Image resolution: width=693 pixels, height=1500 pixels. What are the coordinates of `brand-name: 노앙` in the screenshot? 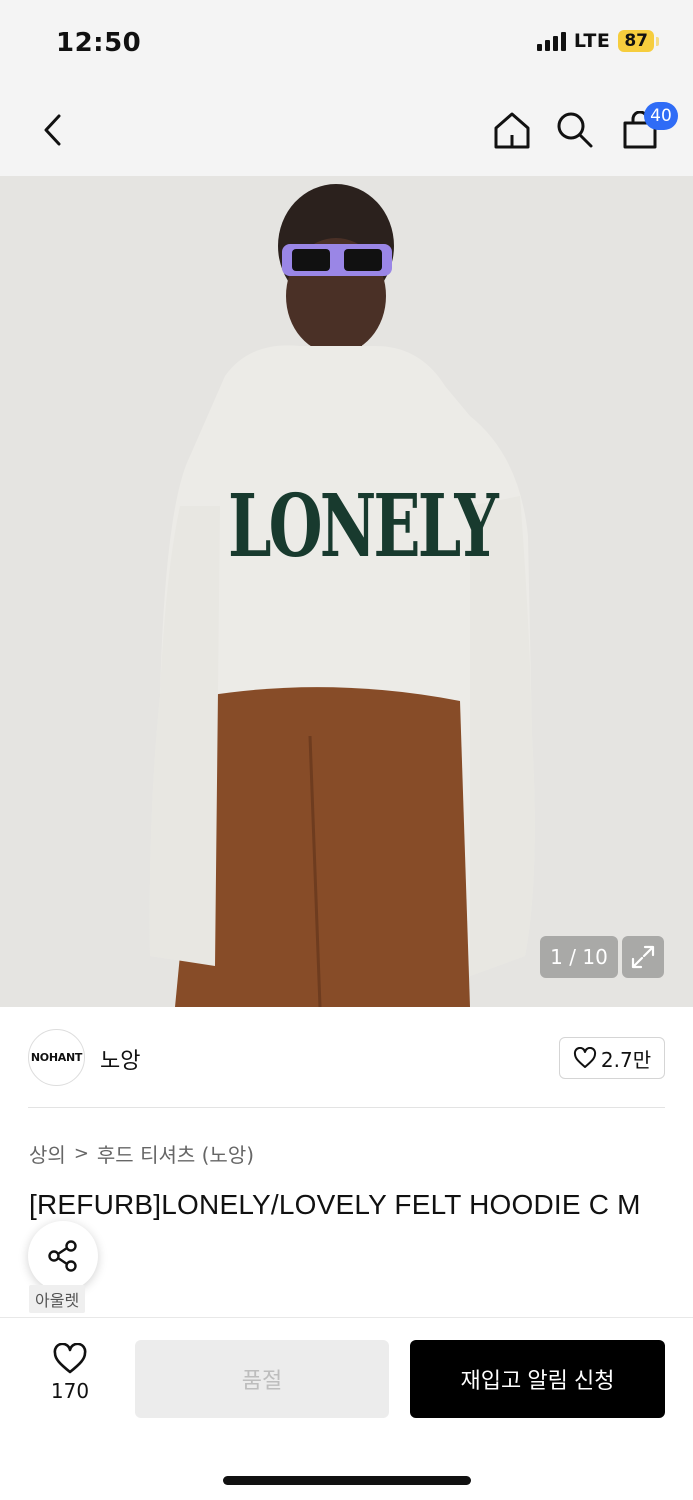 It's located at (120, 1059).